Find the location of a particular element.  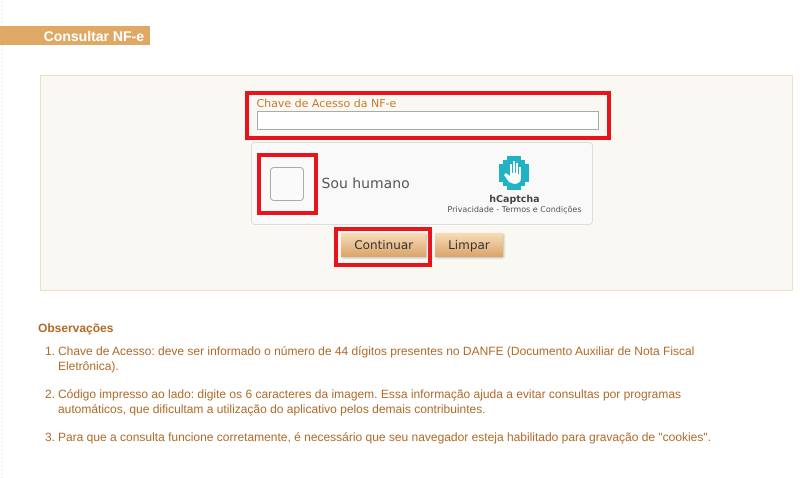

notes-title: Observações is located at coordinates (76, 328).